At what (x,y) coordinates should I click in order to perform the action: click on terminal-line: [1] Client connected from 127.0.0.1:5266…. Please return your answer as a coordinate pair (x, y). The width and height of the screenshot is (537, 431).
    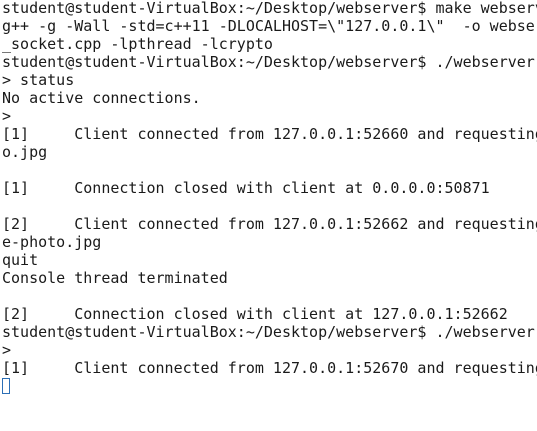
    Looking at the image, I should click on (269, 134).